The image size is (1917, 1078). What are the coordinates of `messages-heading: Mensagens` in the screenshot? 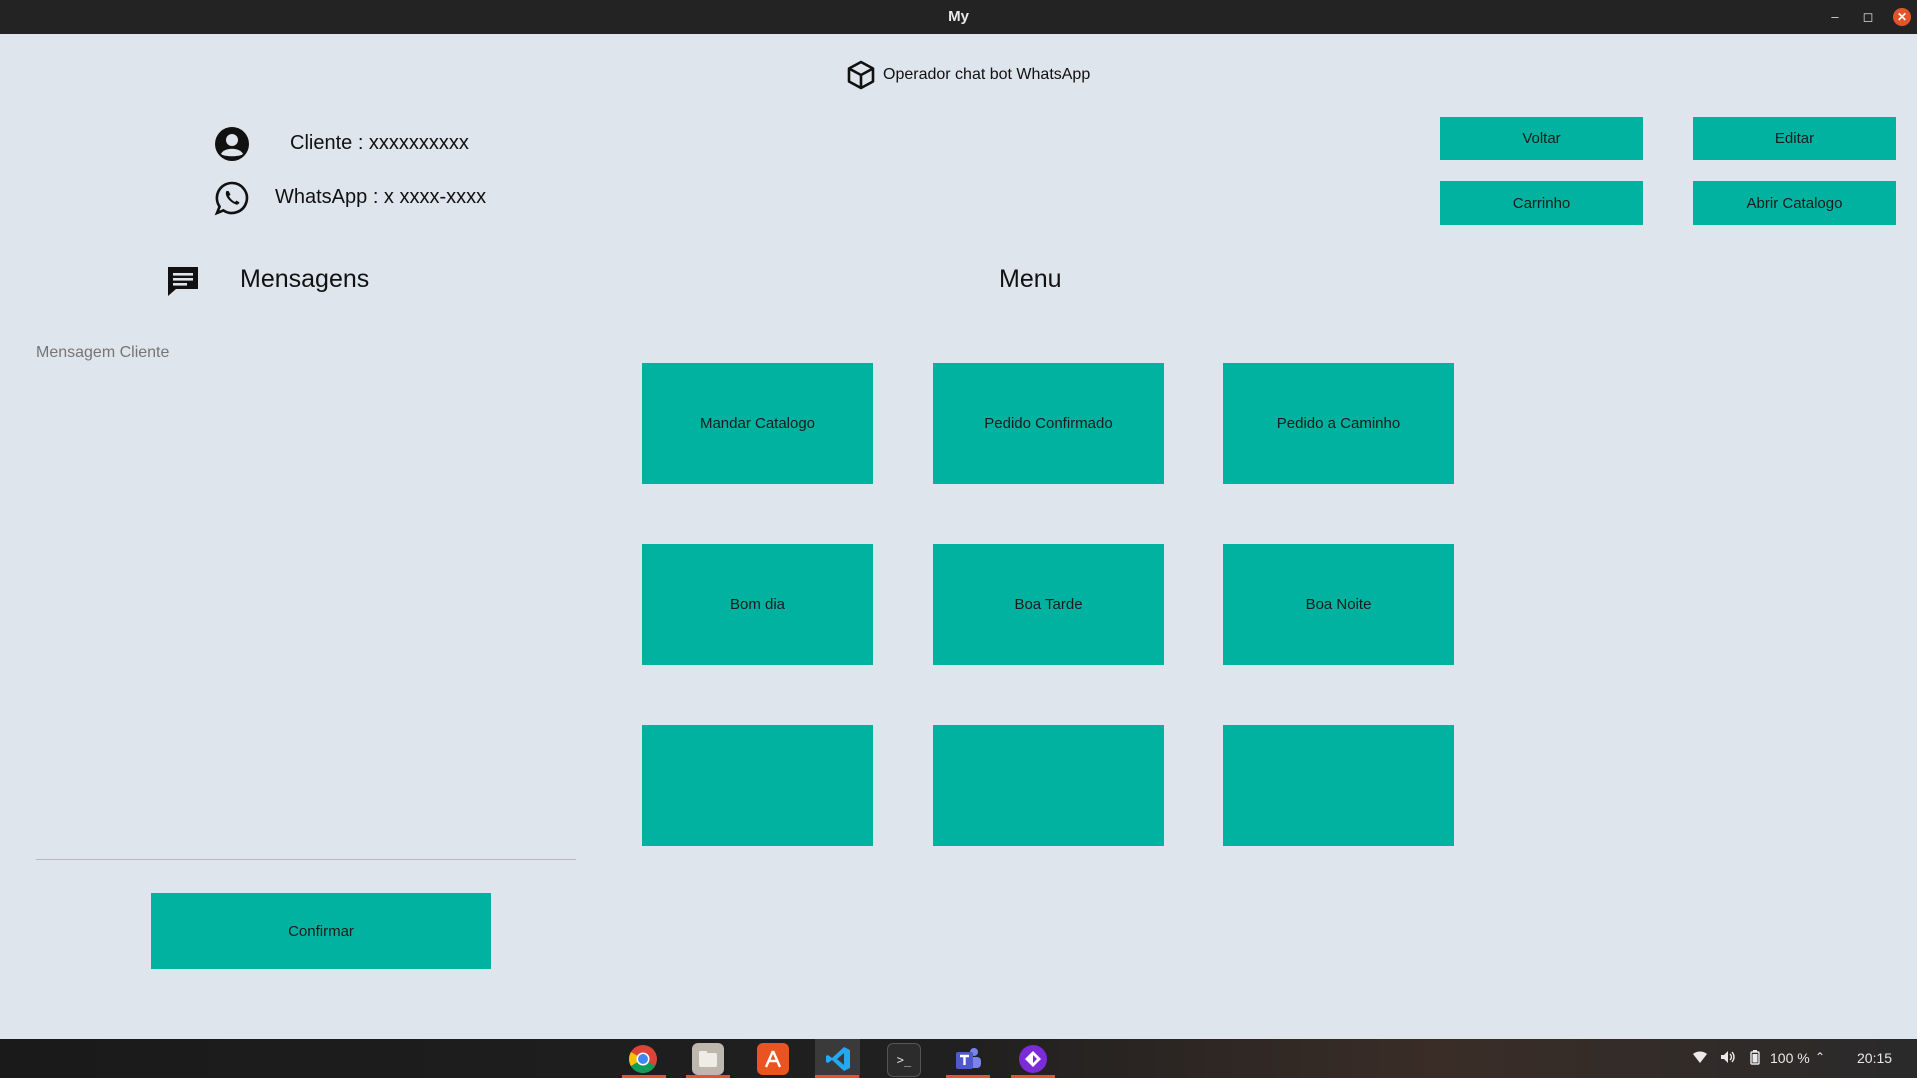 It's located at (305, 279).